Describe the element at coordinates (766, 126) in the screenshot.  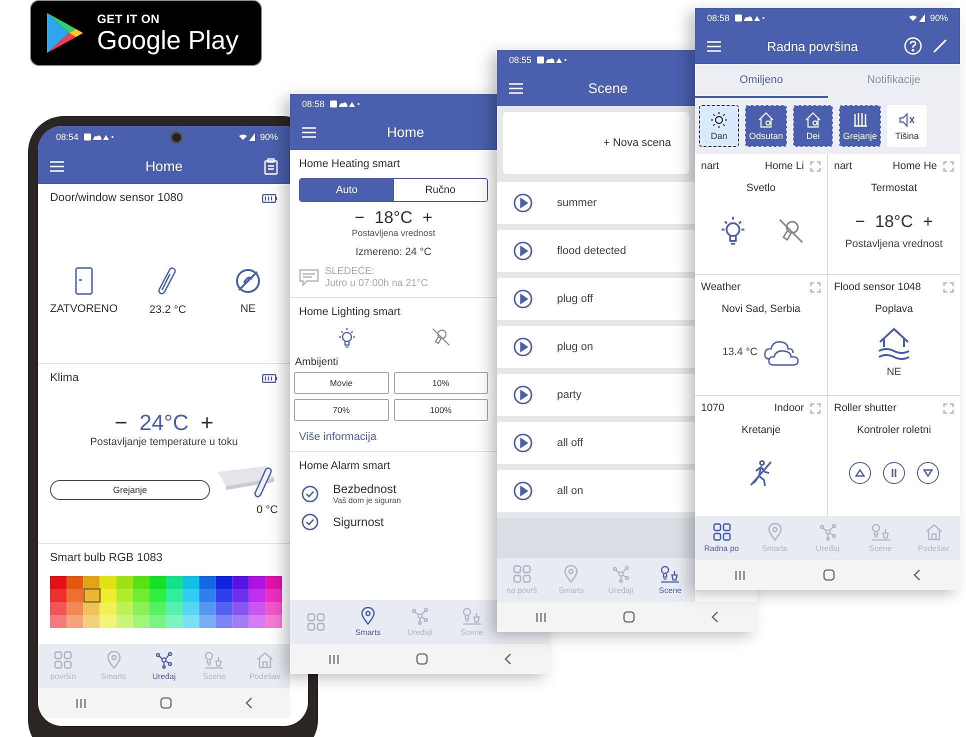
I see `scene-chip: Odsutan` at that location.